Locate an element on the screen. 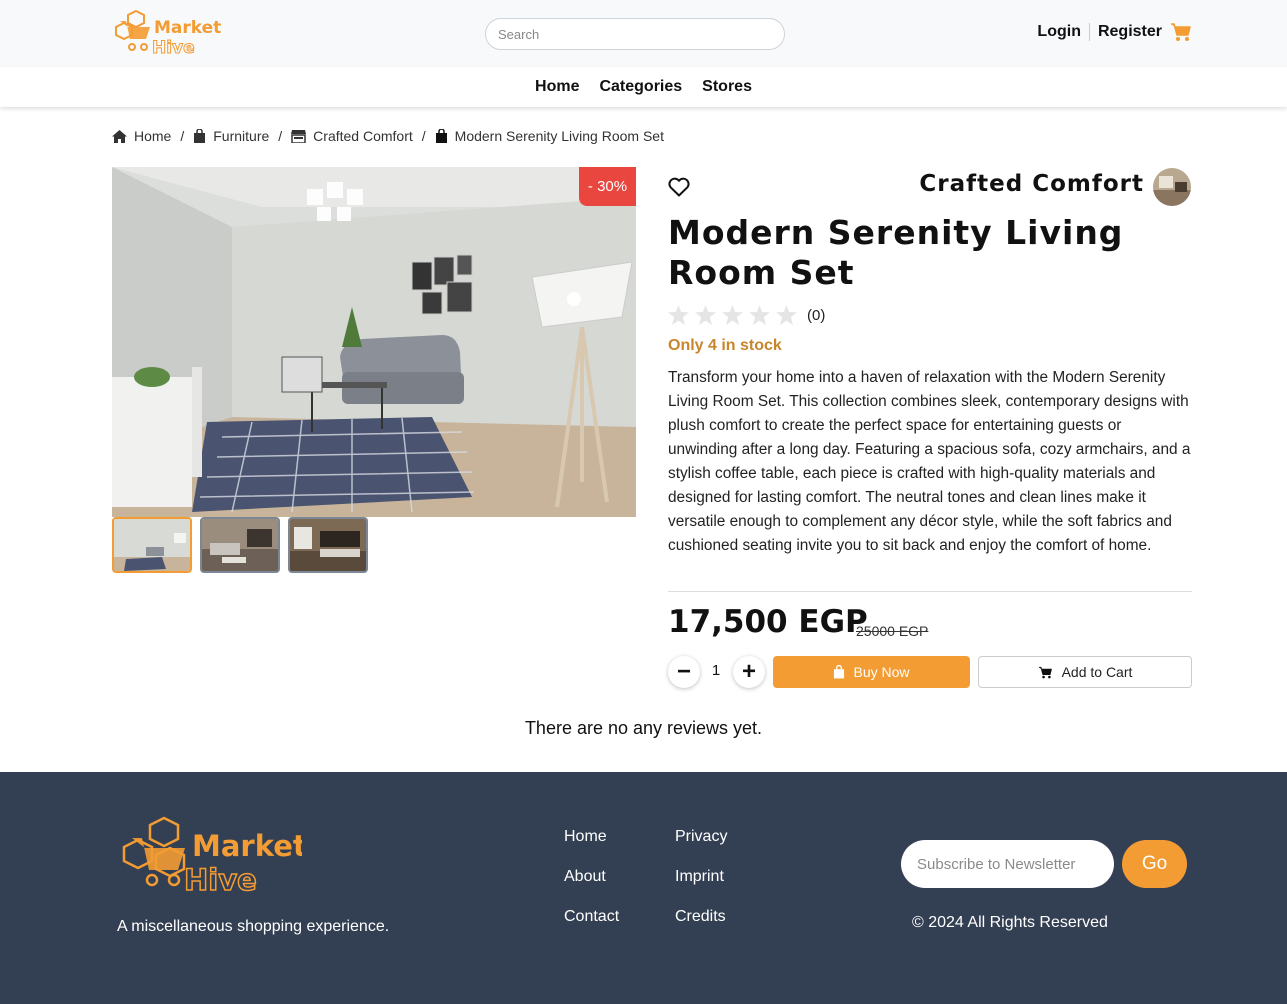 The width and height of the screenshot is (1287, 1004). footer-link-contact: Contact is located at coordinates (591, 917).